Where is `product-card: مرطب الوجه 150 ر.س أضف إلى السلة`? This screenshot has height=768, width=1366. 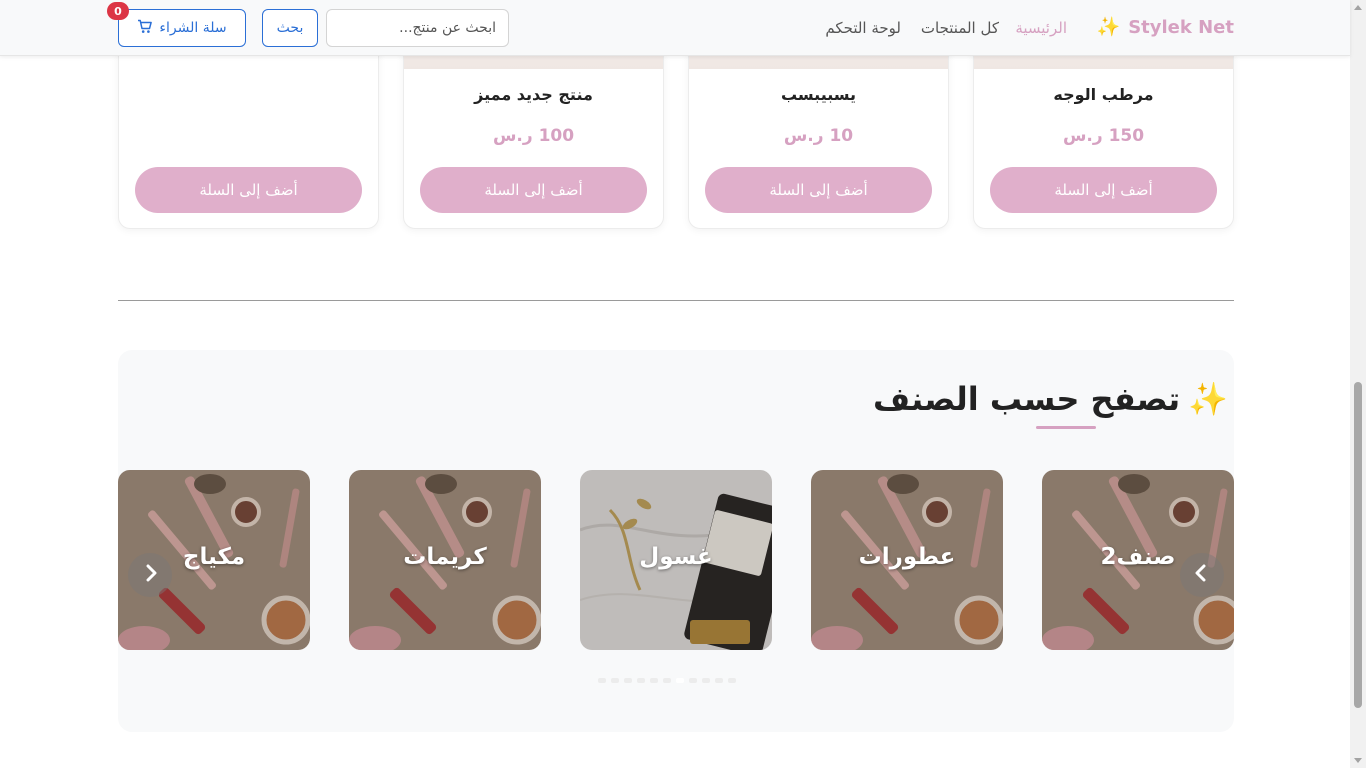 product-card: مرطب الوجه 150 ر.س أضف إلى السلة is located at coordinates (1103, 134).